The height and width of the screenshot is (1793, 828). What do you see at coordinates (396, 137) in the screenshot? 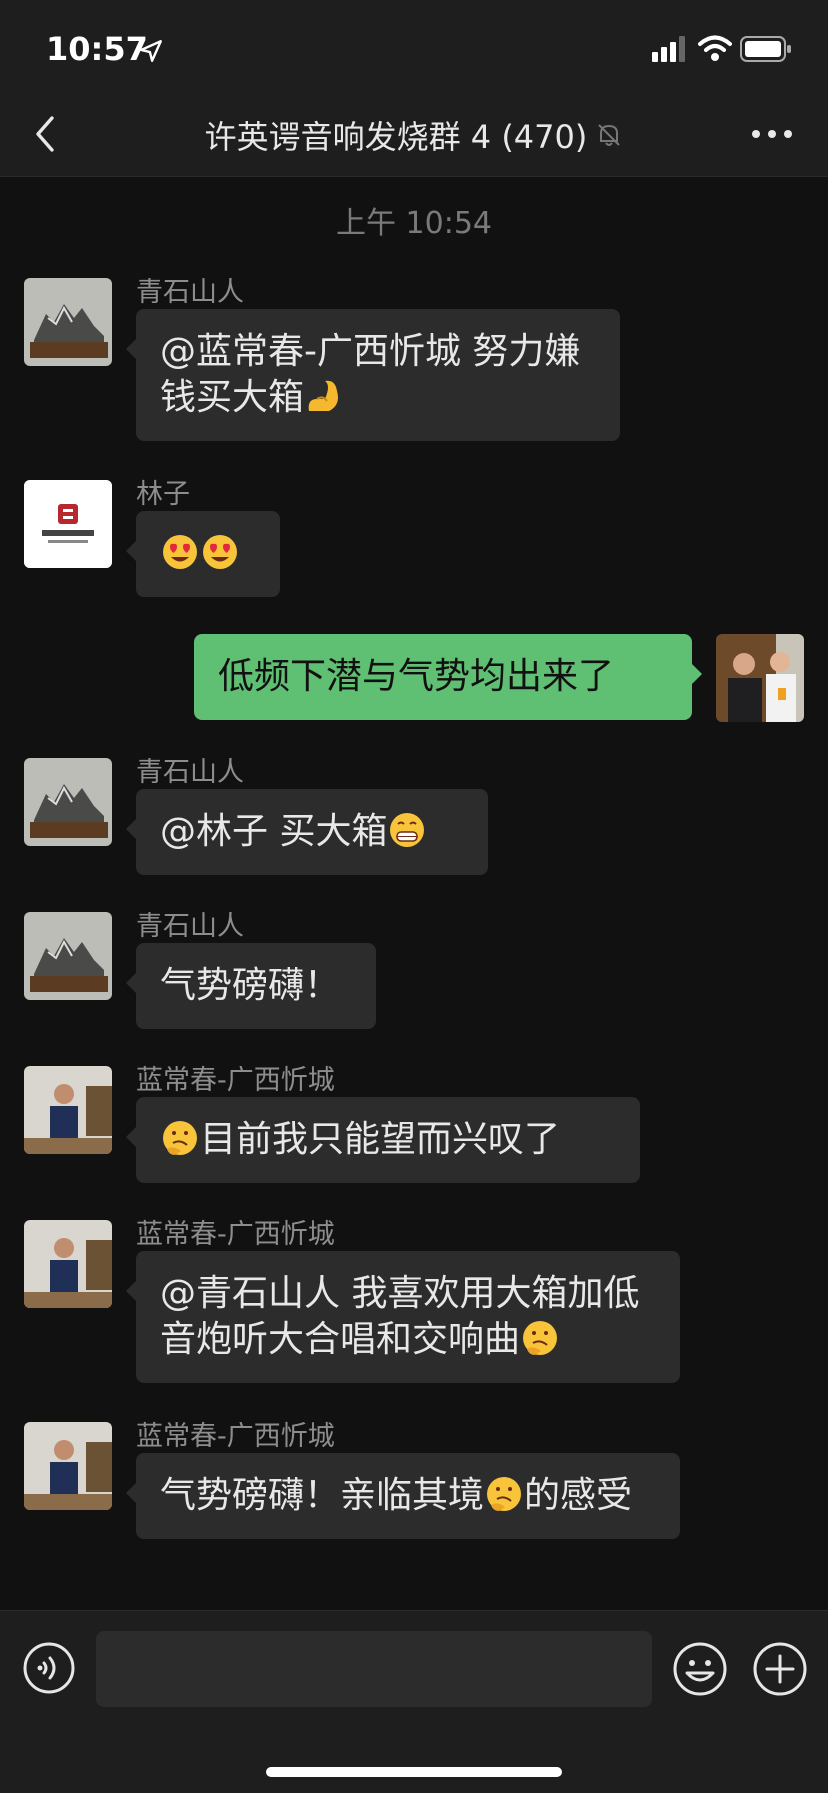
I see `chat-title: 许英谔音响发烧群 4 (470)` at bounding box center [396, 137].